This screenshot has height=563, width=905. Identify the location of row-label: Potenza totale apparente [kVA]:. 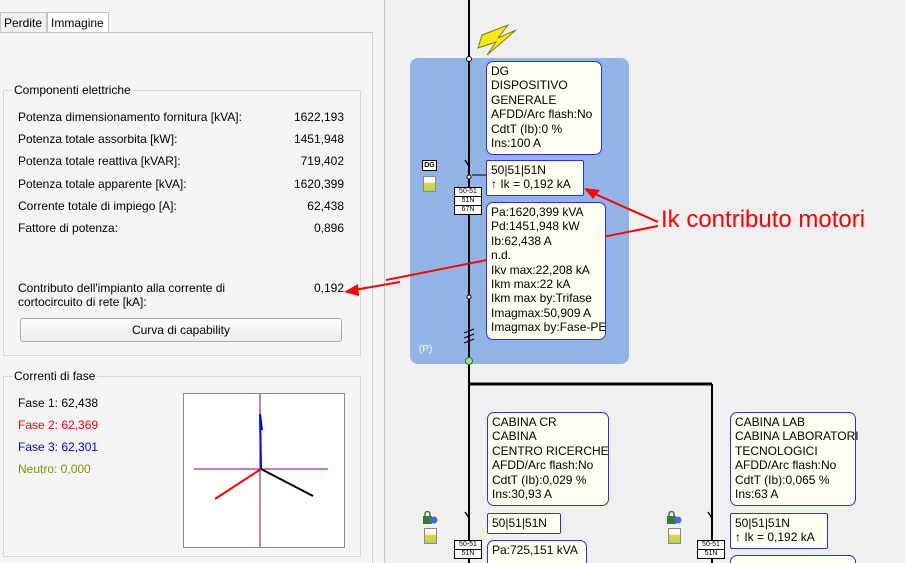
(102, 184).